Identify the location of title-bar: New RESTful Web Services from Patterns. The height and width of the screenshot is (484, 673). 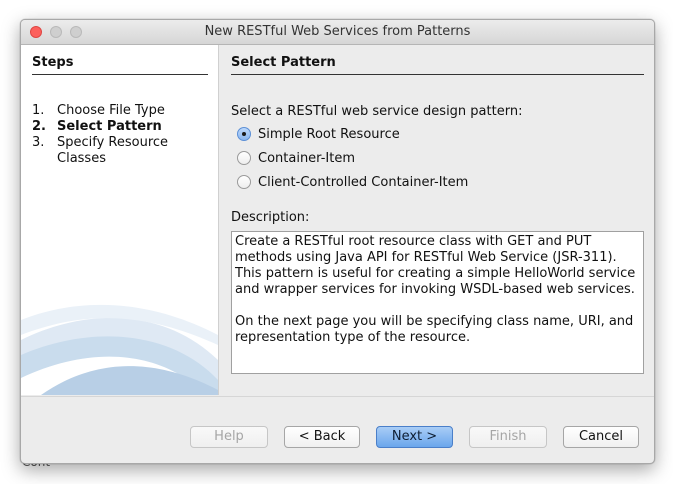
(337, 32).